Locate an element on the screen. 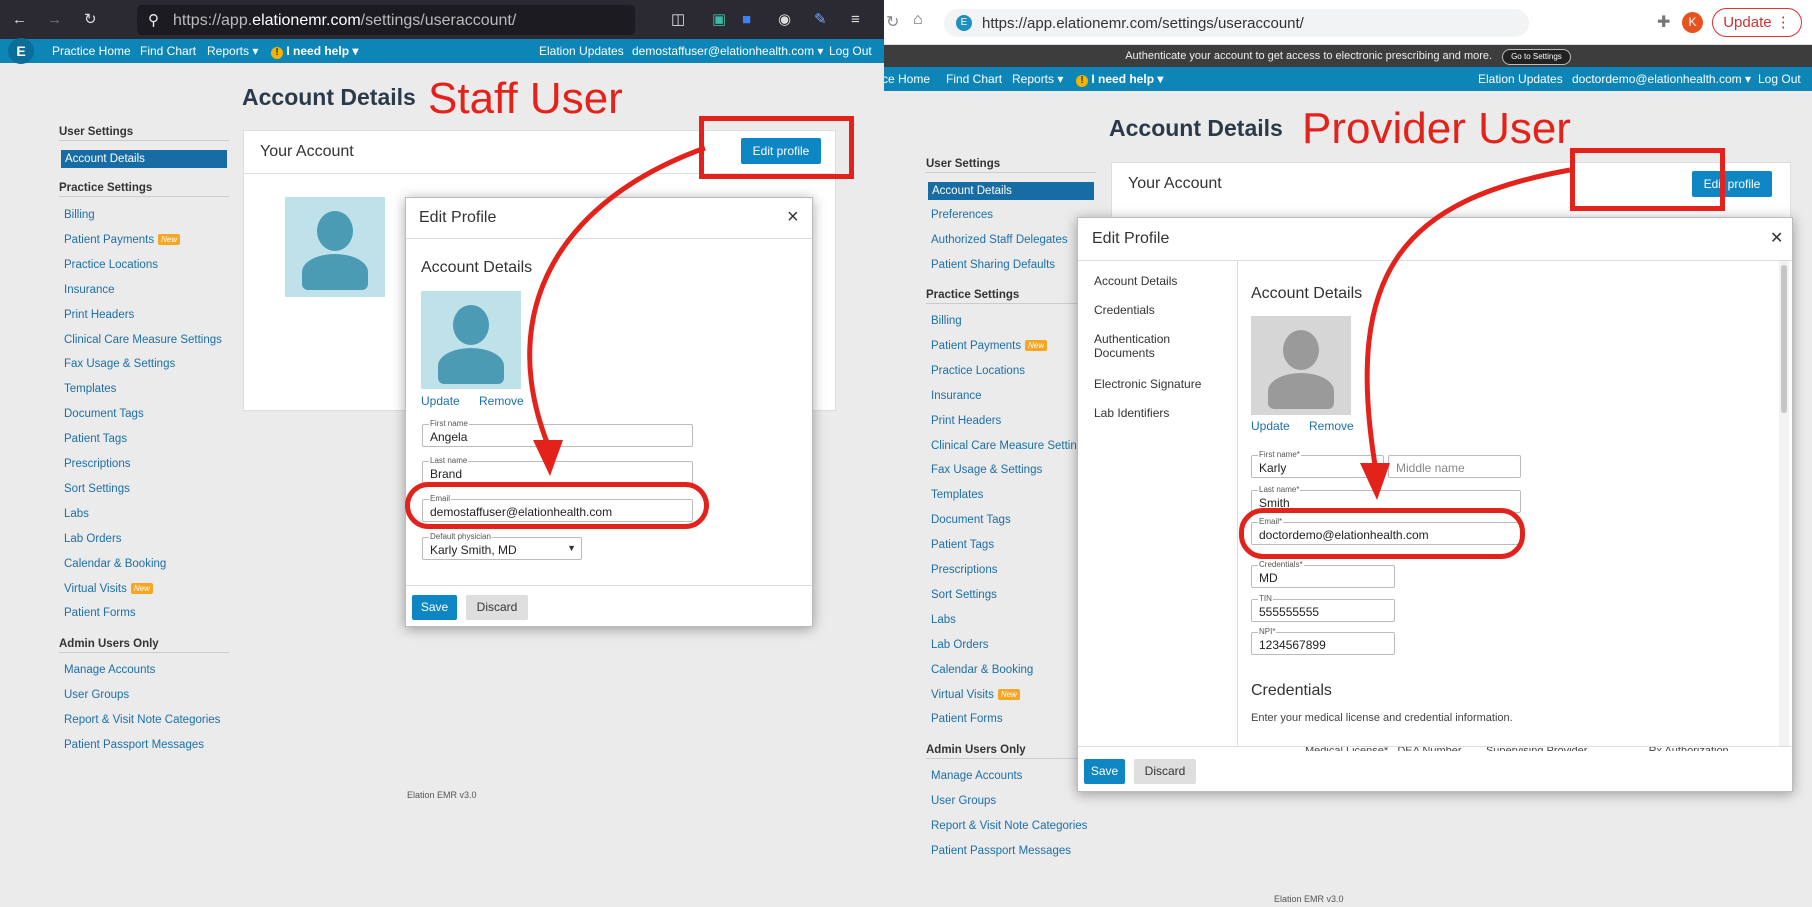  tin-field: TIN 555555555 is located at coordinates (1323, 608).